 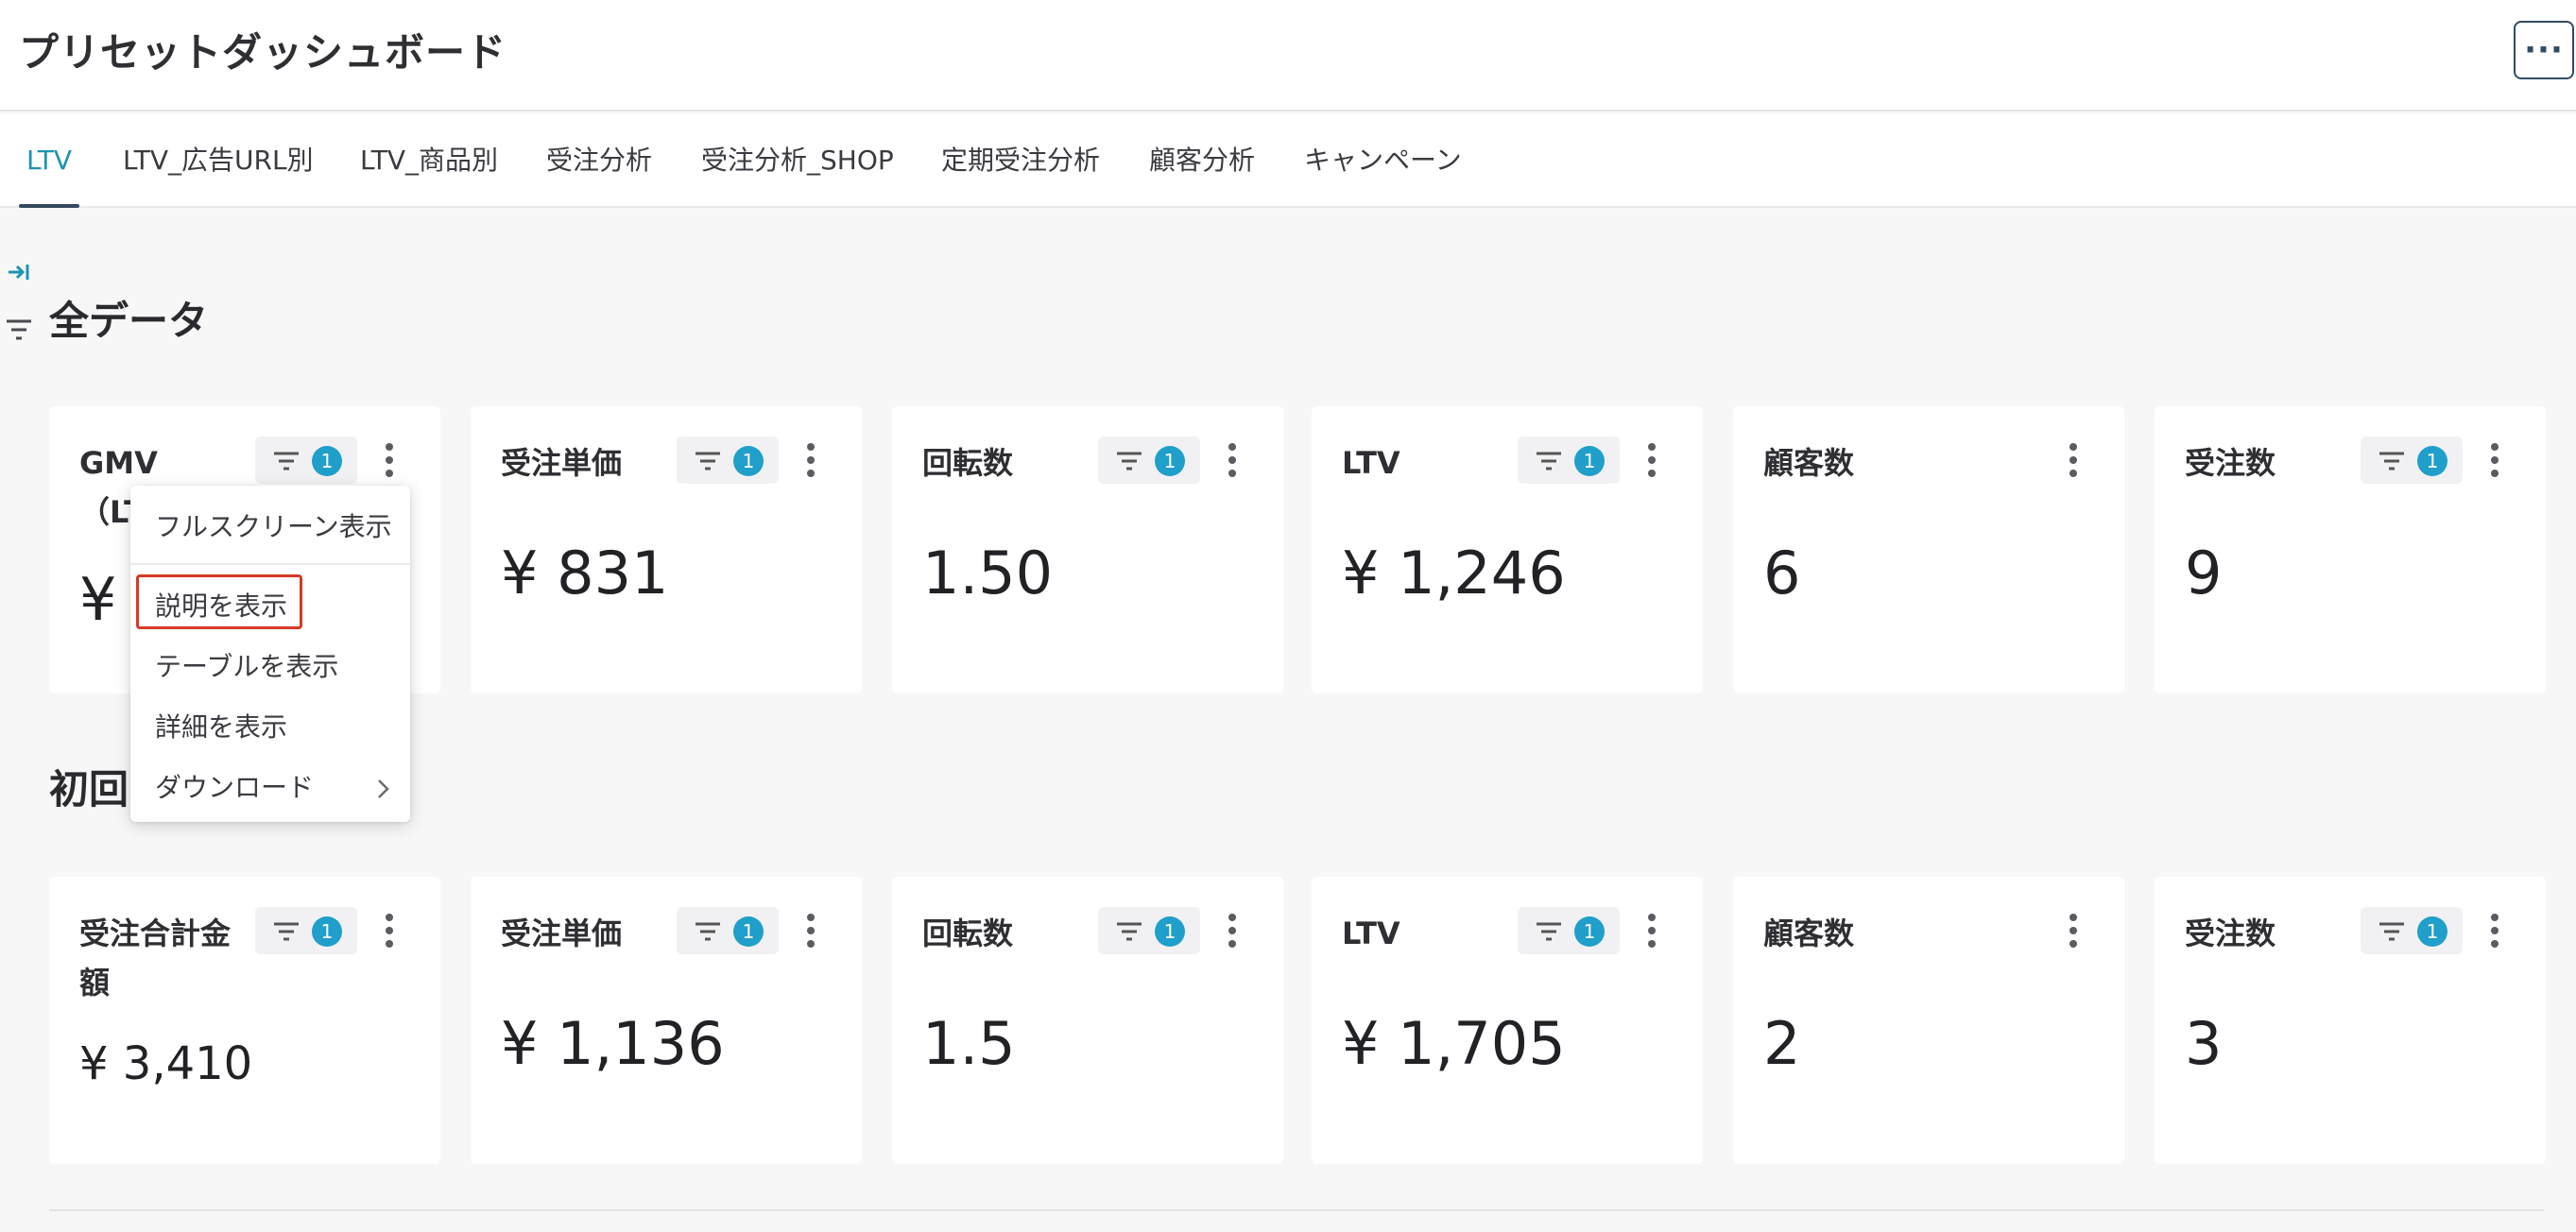 I want to click on tab-ltv-ad-url: LTV_広告URL別, so click(x=218, y=160).